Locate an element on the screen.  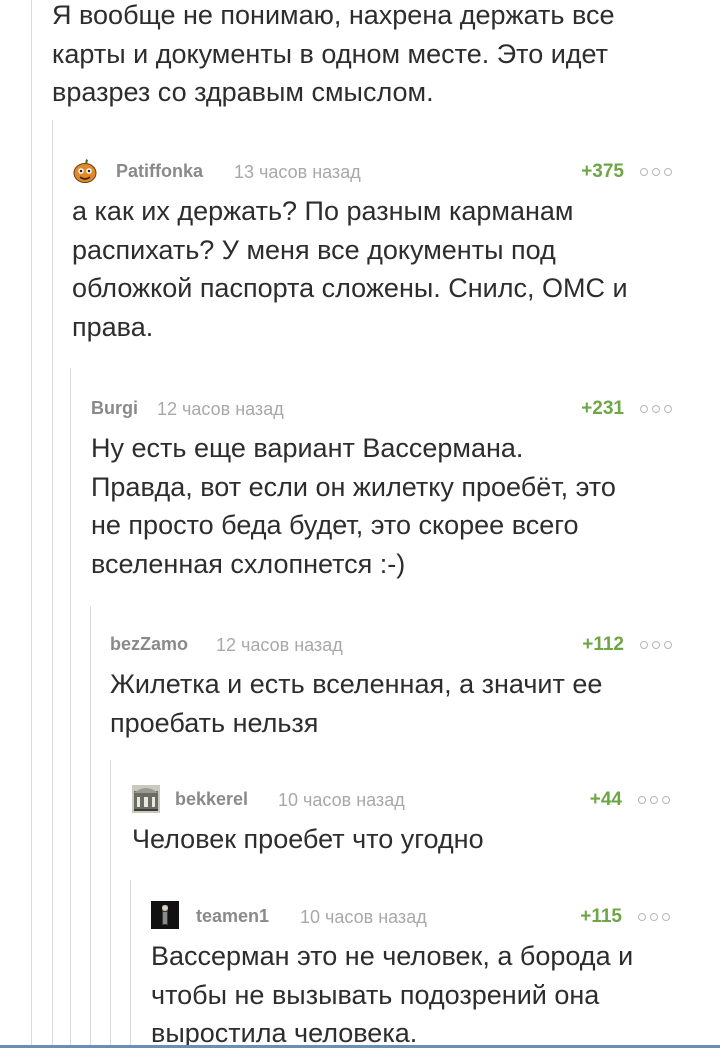
comment-rating: +112 is located at coordinates (603, 644).